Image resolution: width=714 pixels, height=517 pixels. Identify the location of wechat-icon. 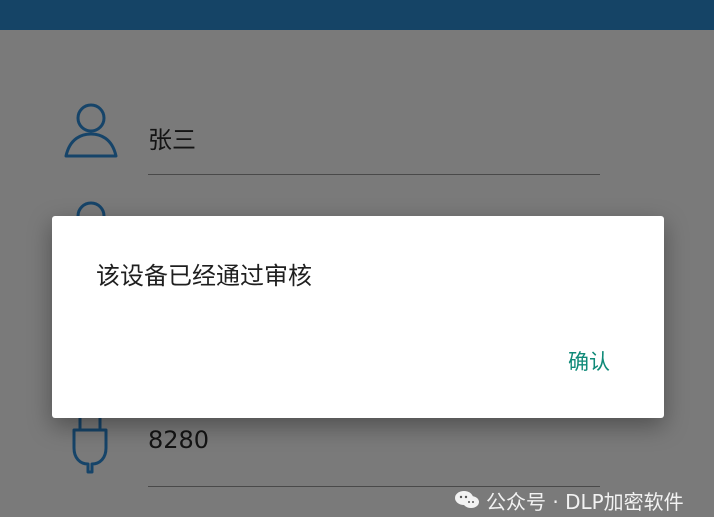
(467, 499).